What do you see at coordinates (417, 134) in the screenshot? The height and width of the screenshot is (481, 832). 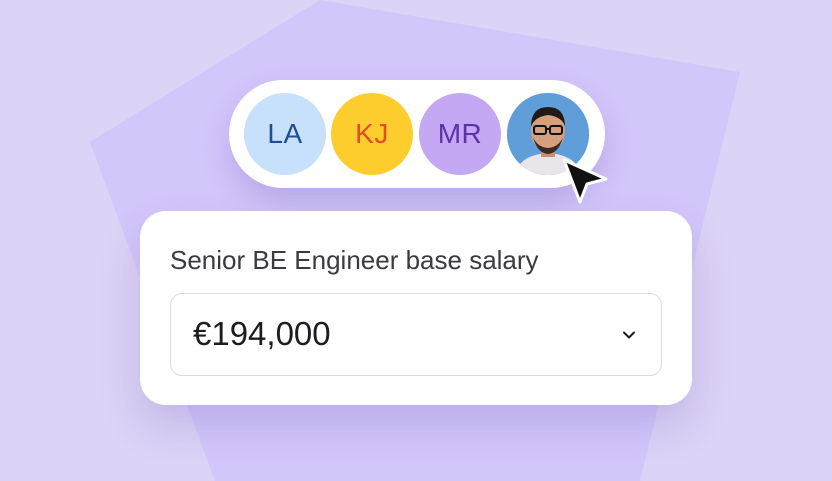 I see `collaborators-avatar-group: LA KJ MR` at bounding box center [417, 134].